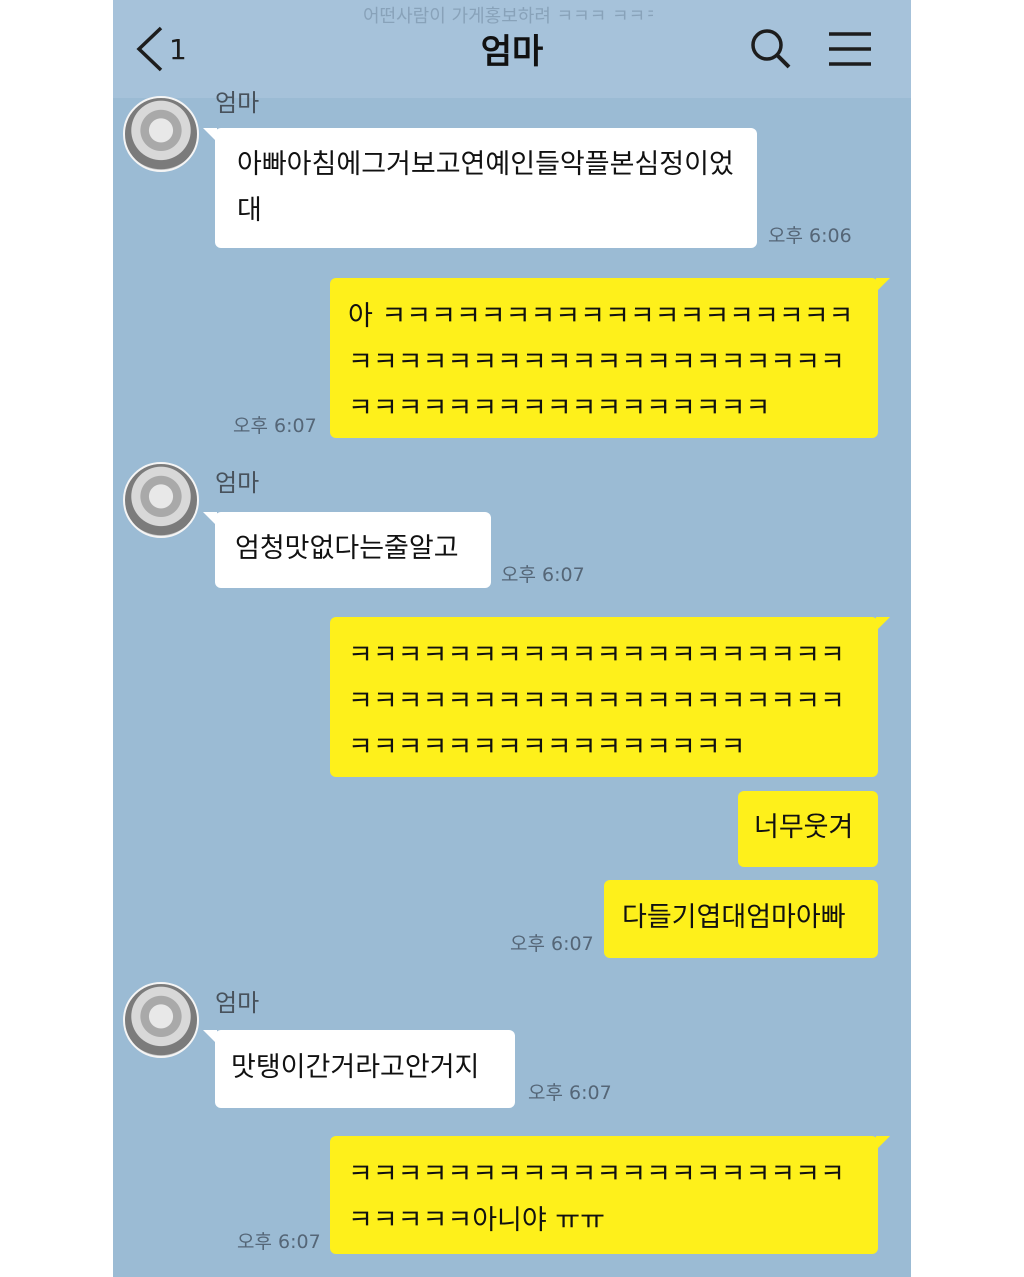  I want to click on outgoing-message: 다들기엽대엄마아빠, so click(741, 919).